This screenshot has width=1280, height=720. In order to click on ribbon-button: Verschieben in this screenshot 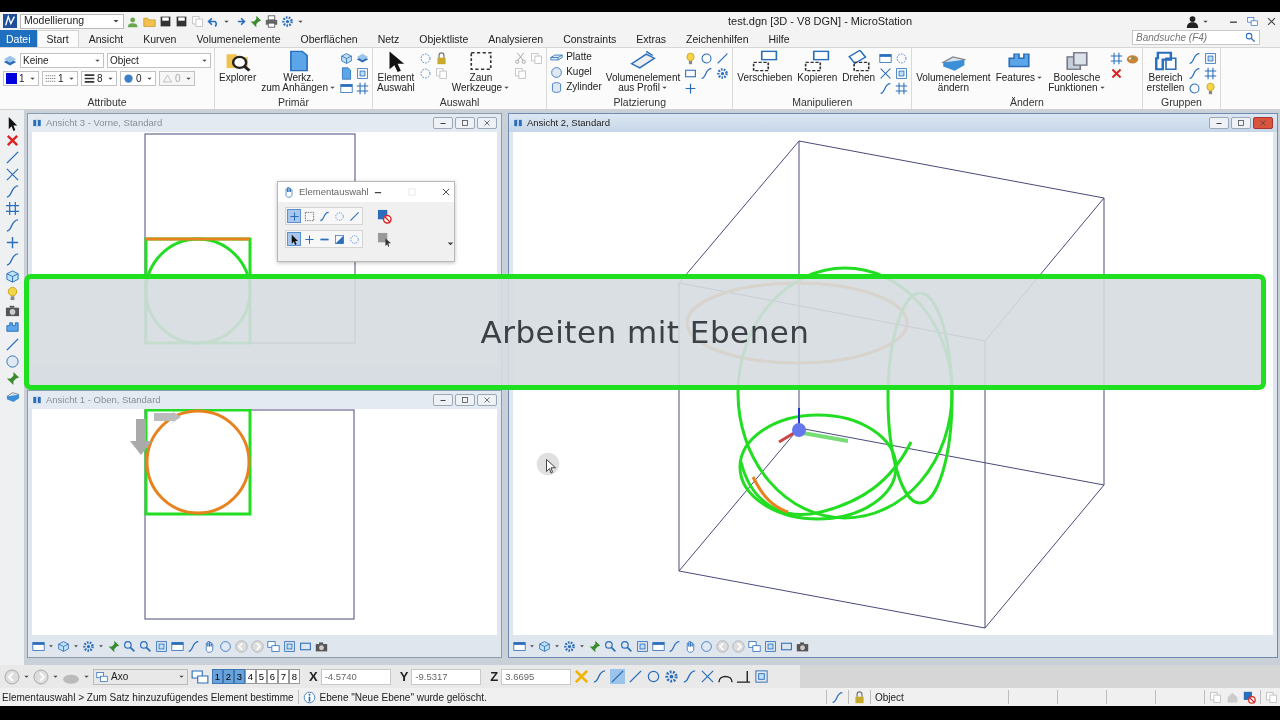, I will do `click(765, 66)`.